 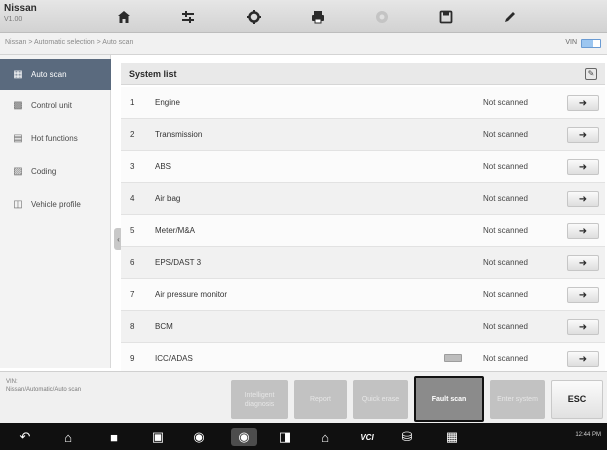 I want to click on sidebar-item-auto-scan: ▦ Auto scan, so click(x=55, y=74).